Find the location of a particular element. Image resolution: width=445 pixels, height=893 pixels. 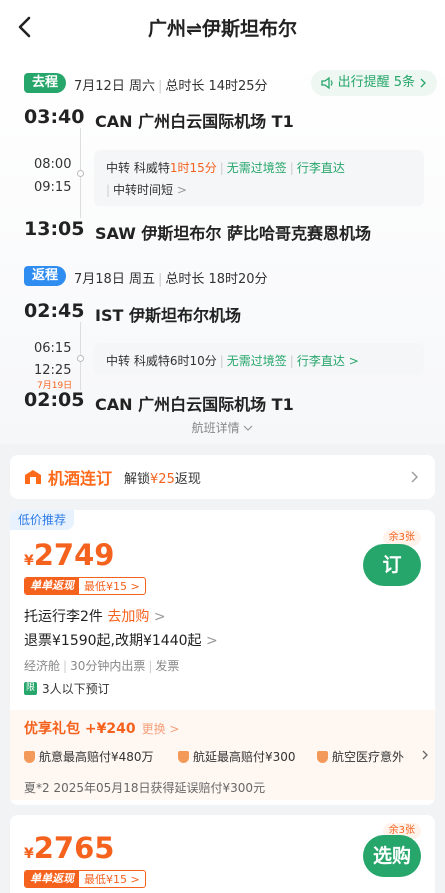

gift-title: 优享礼包 +¥240 is located at coordinates (80, 729).